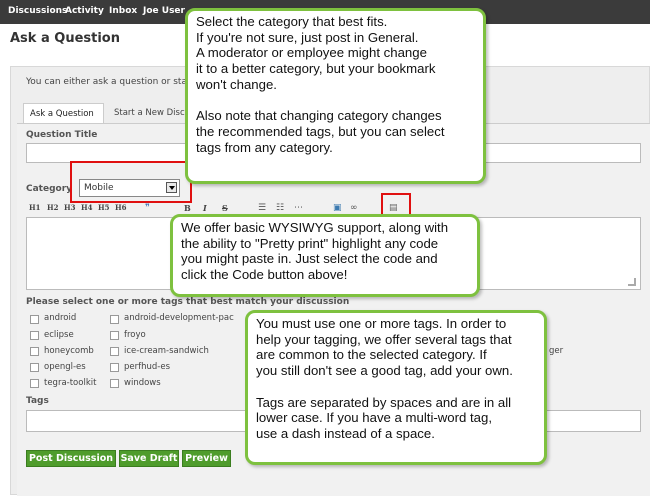 This screenshot has width=650, height=496. I want to click on toolbar-strike: S, so click(225, 208).